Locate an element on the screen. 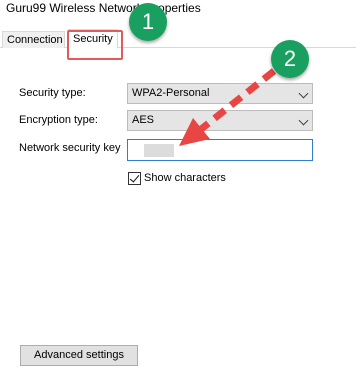 The height and width of the screenshot is (372, 356). security-type-select: WPA2-Personal is located at coordinates (220, 93).